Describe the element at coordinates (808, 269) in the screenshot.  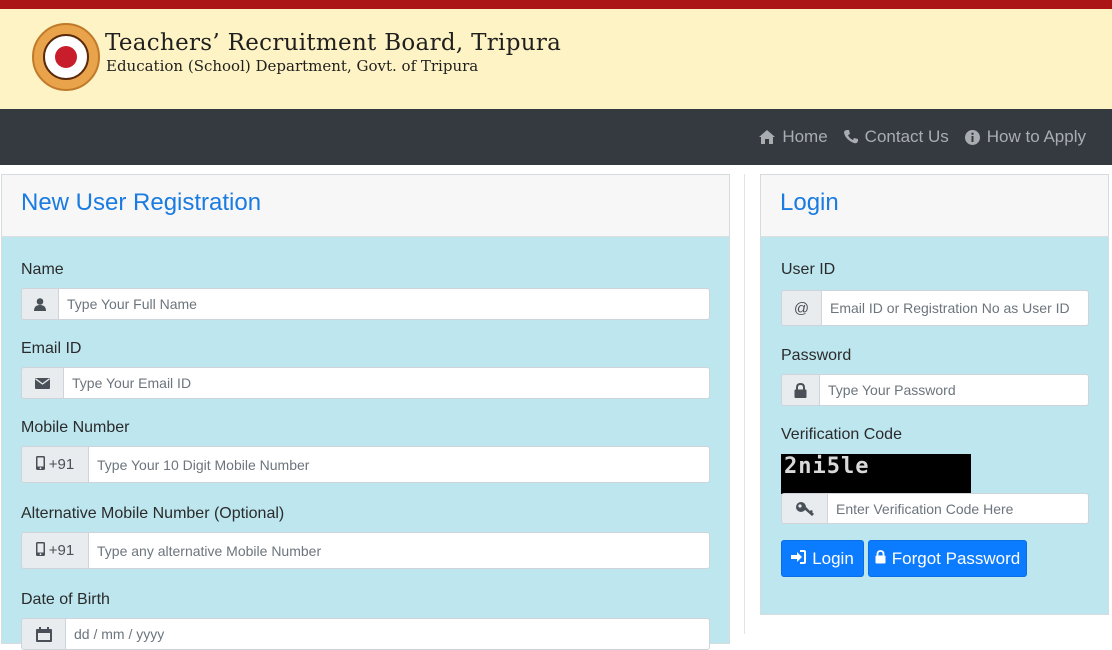
I see `userid-label: User ID` at that location.